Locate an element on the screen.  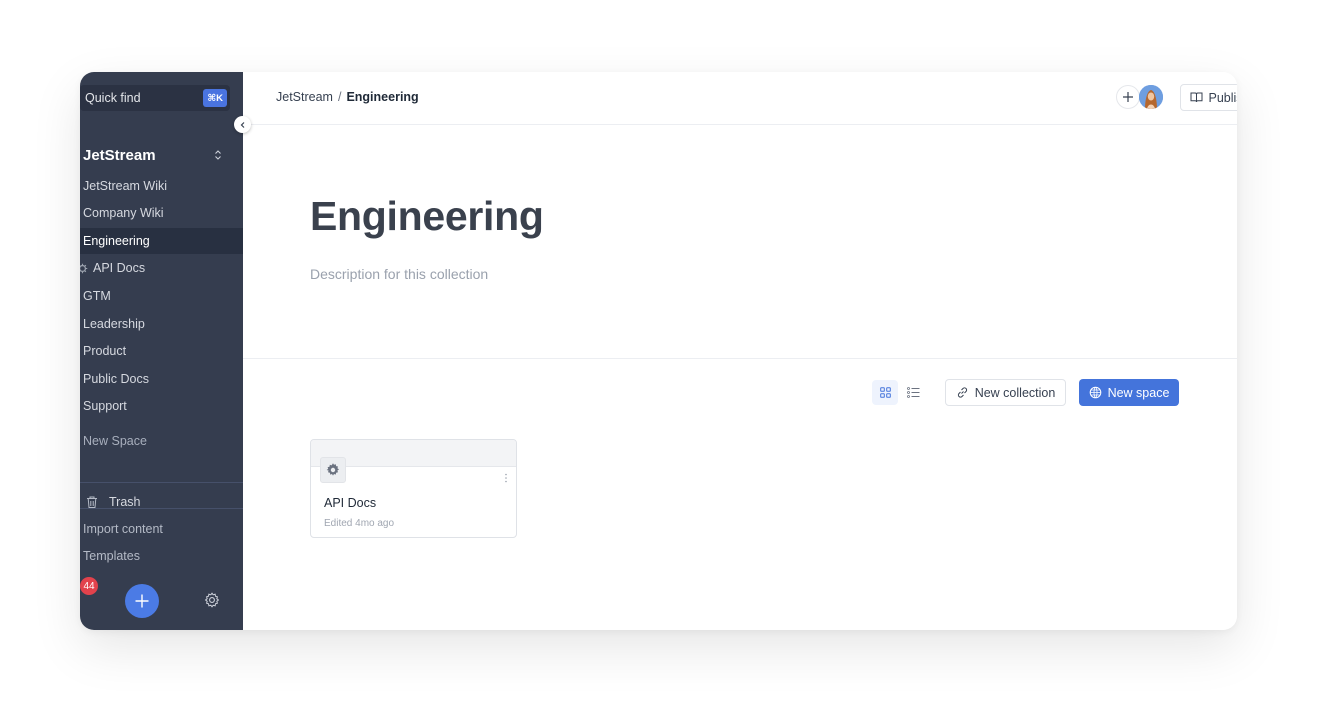
grid-view-toggle is located at coordinates (885, 392).